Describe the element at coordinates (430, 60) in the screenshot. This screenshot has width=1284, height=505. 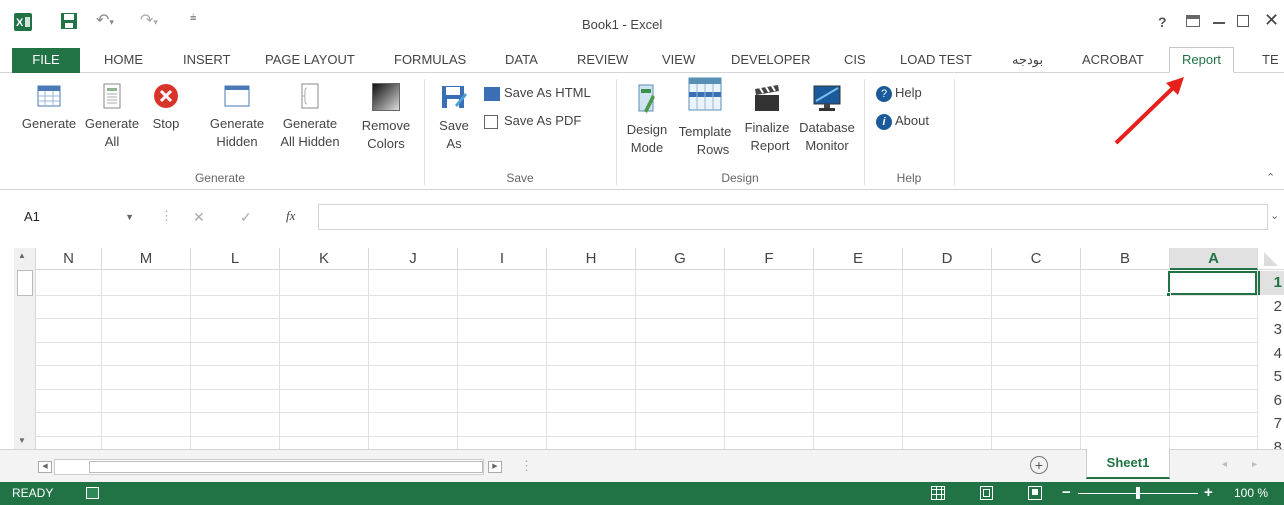
I see `tab-formulas: FORMULAS` at that location.